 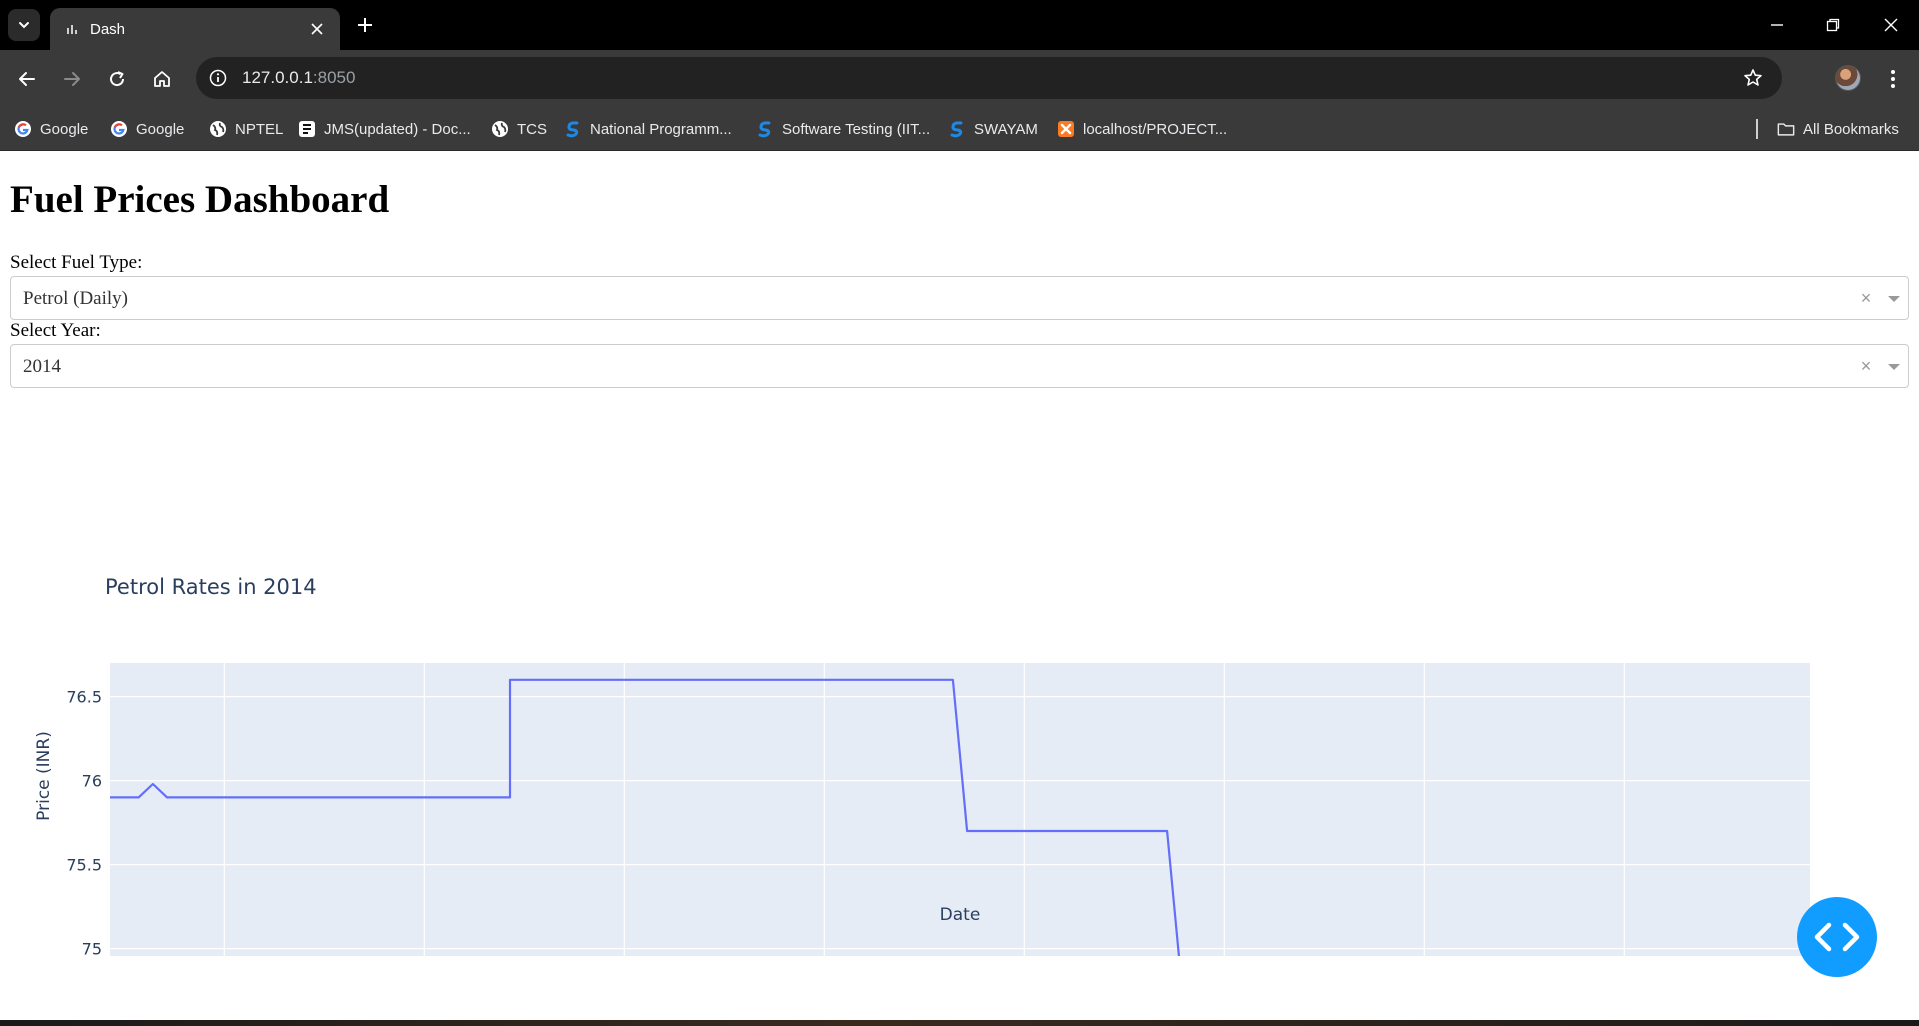 I want to click on url-port: :8050, so click(x=334, y=77).